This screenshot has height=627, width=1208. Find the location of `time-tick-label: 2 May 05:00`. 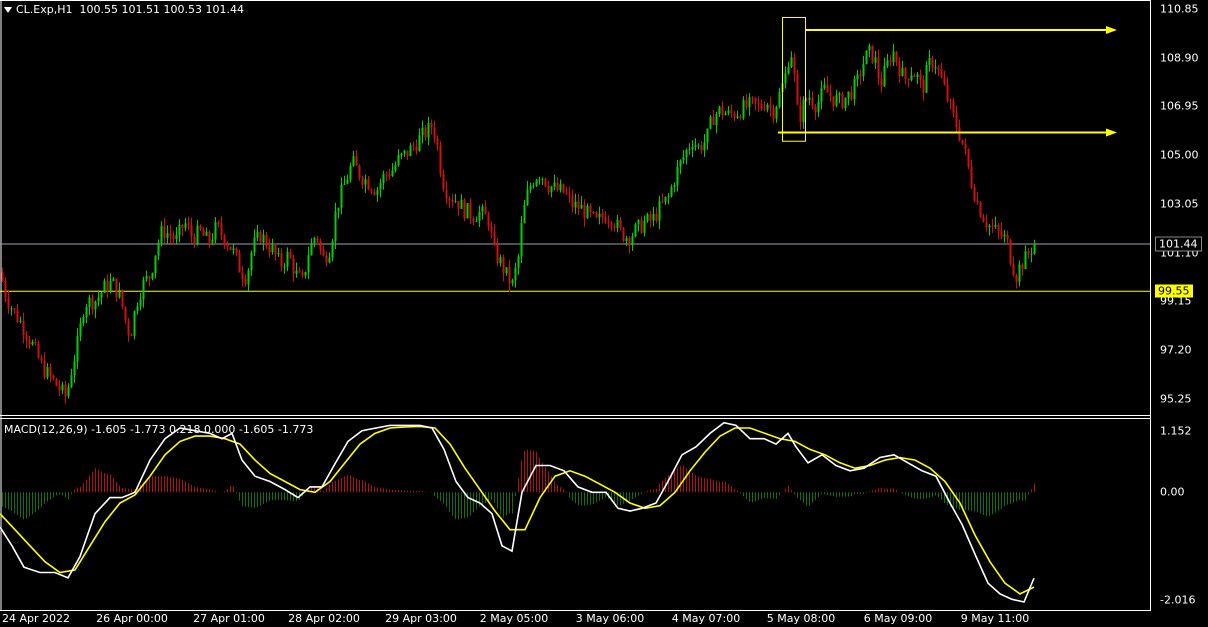

time-tick-label: 2 May 05:00 is located at coordinates (514, 618).